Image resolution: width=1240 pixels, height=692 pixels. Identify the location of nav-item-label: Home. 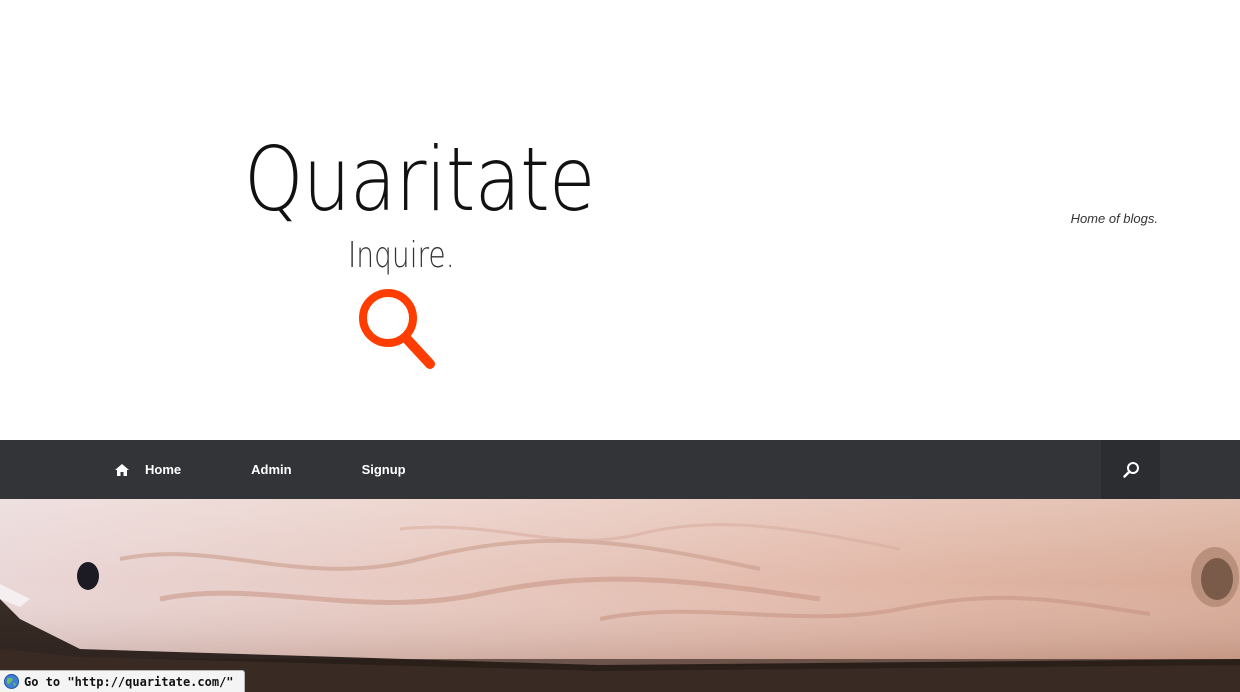
(163, 469).